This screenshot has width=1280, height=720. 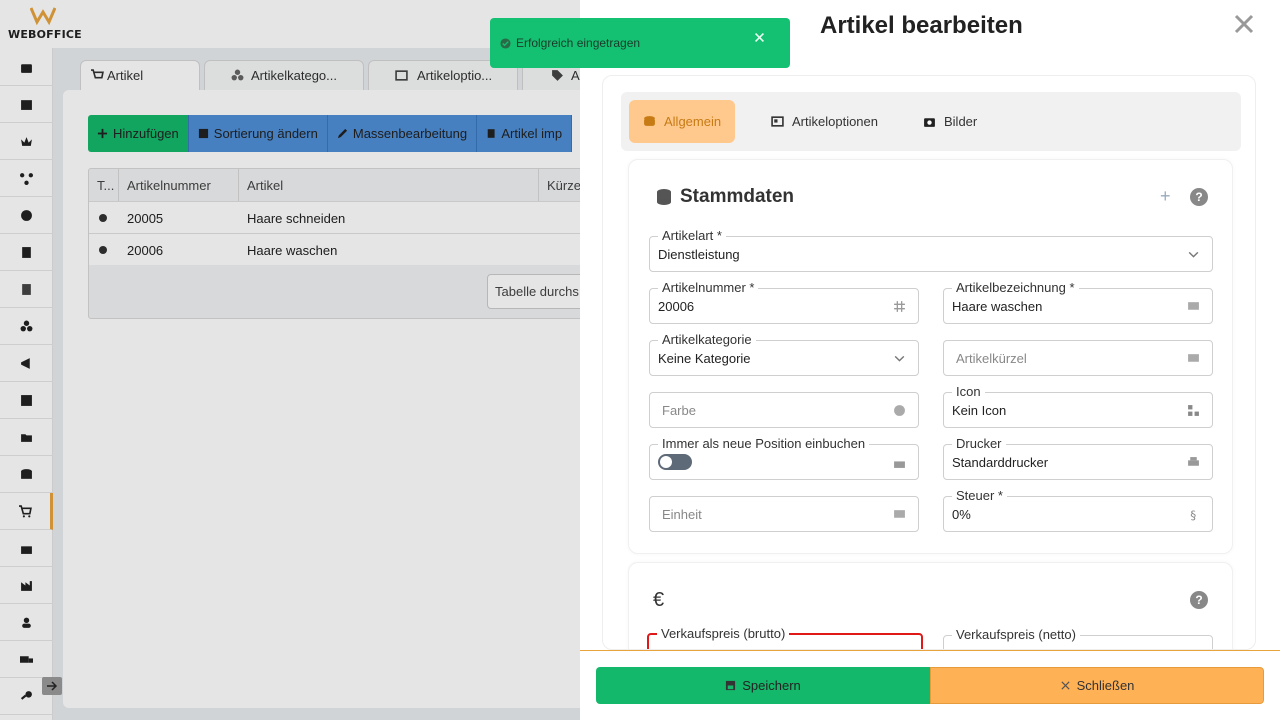 I want to click on artikelart-select: Artikelart * Dienstleistung, so click(x=931, y=250).